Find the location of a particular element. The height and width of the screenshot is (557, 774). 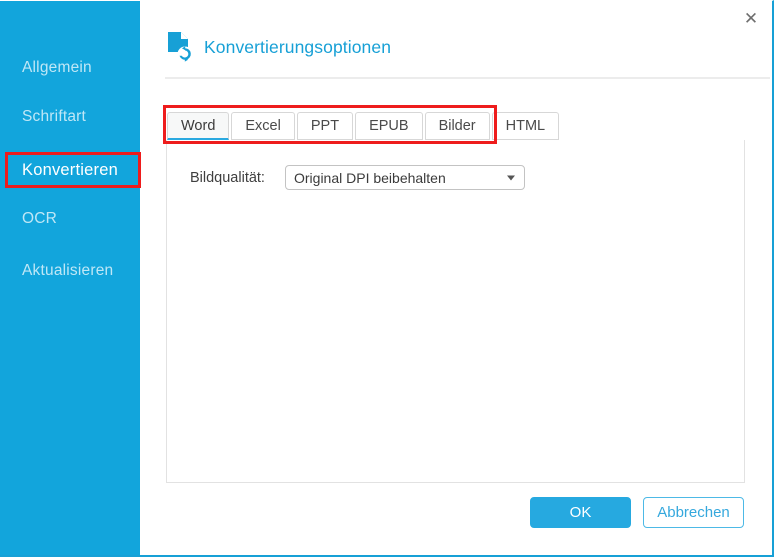

cancel-button: Abbrechen is located at coordinates (693, 512).